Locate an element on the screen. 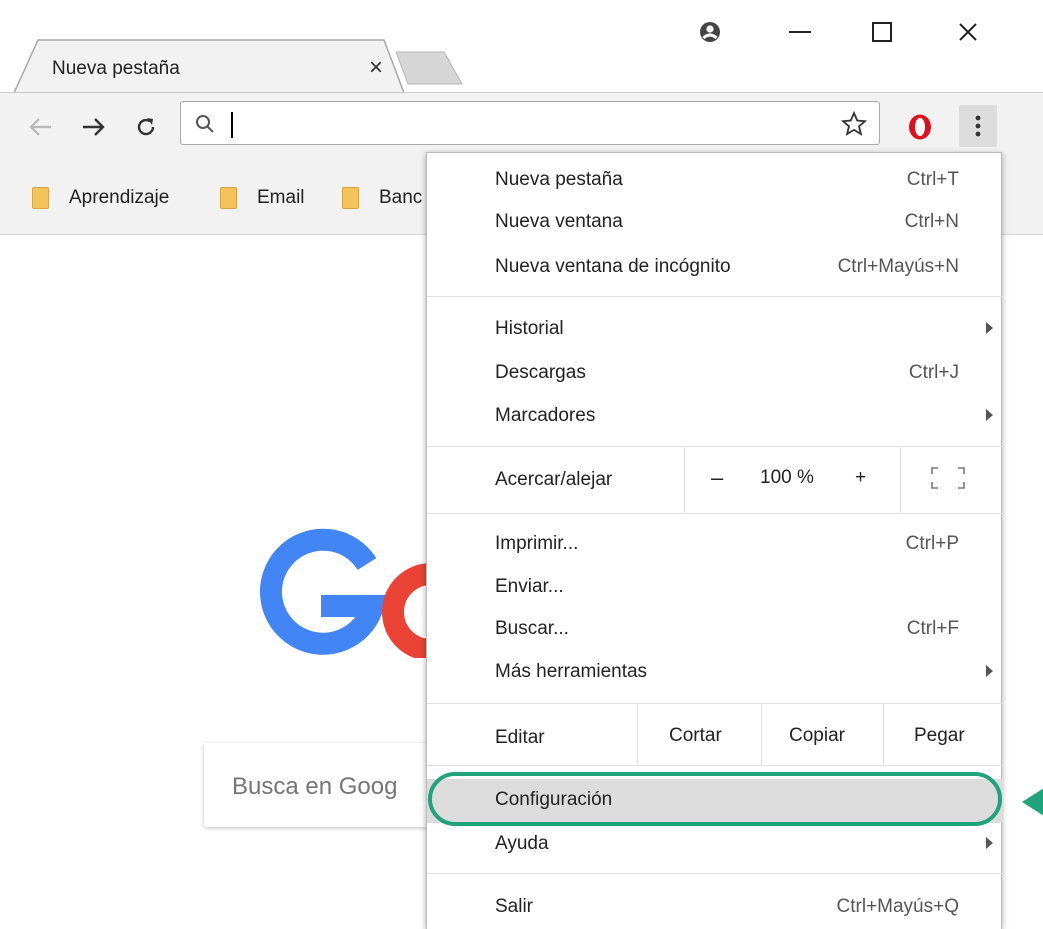 The height and width of the screenshot is (929, 1043). title-bar: Nueva pestaña × is located at coordinates (521, 46).